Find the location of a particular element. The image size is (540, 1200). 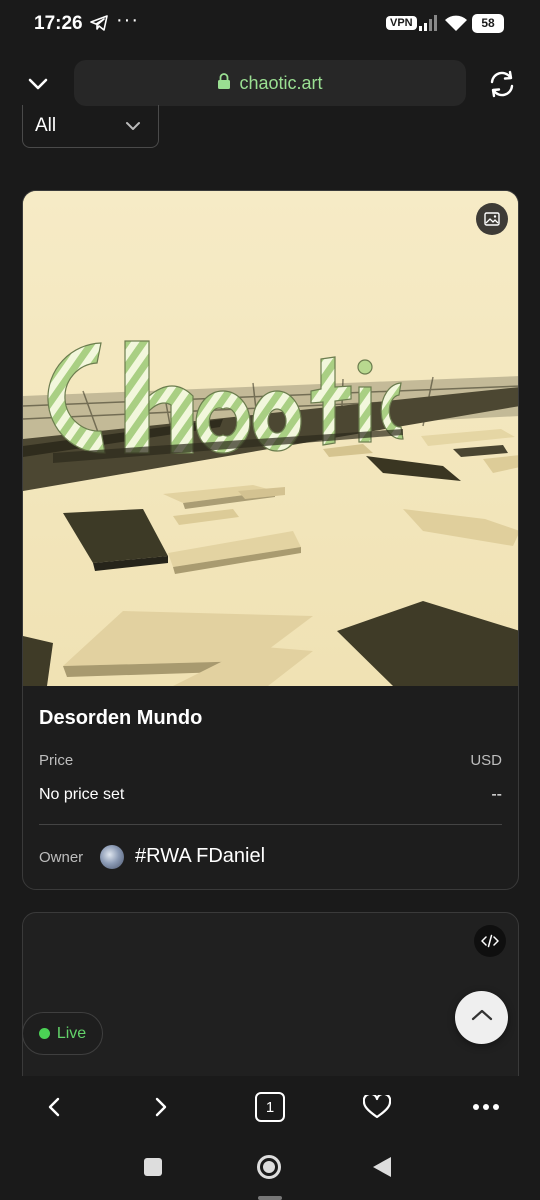

image-icon is located at coordinates (492, 219).